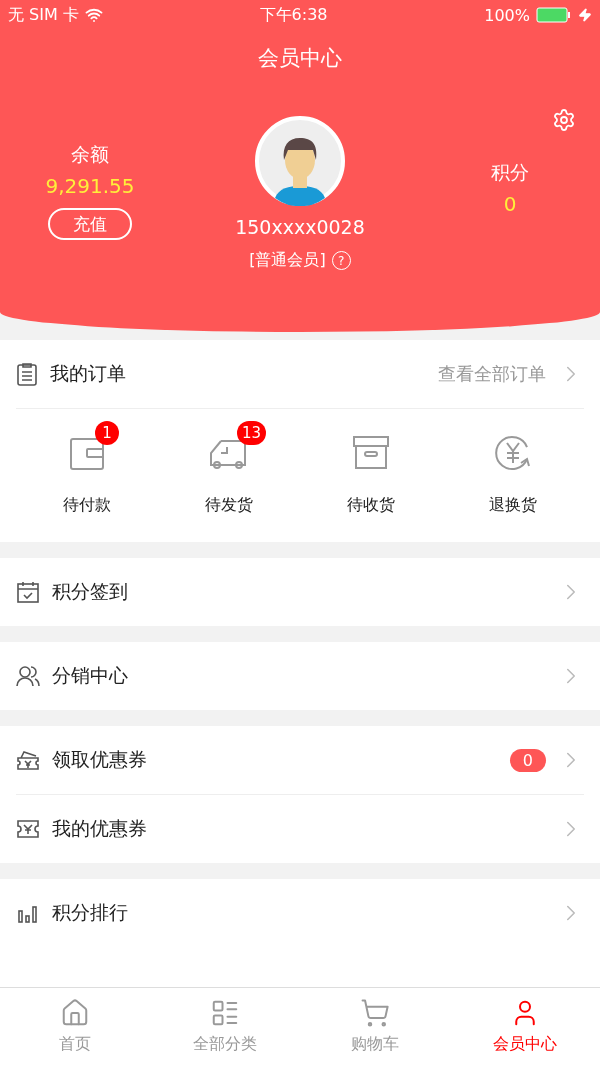 Image resolution: width=600 pixels, height=1067 pixels. I want to click on menu-item: 积分签到, so click(299, 592).